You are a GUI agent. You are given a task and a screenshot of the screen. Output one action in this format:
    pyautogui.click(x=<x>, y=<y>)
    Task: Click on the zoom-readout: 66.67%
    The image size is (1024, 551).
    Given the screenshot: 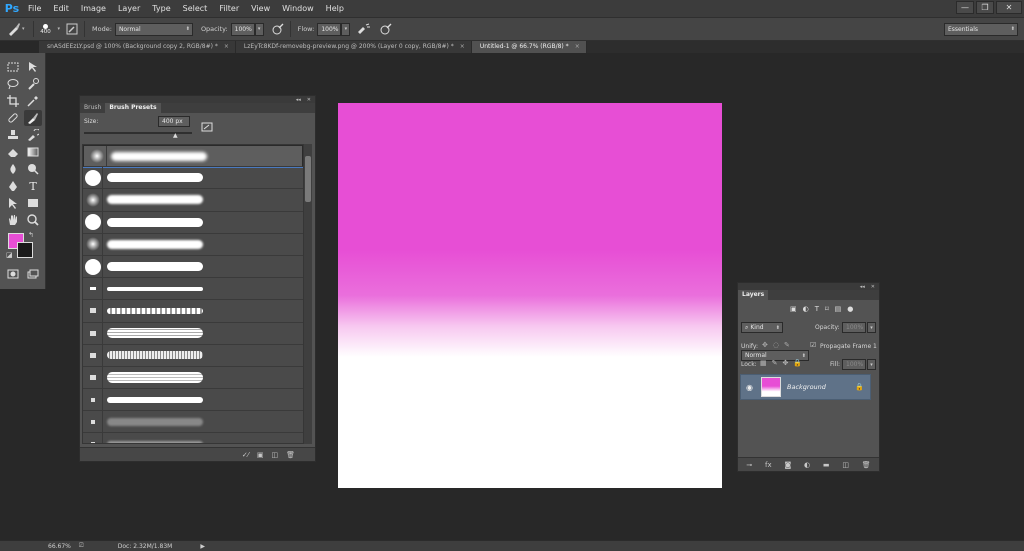 What is the action you would take?
    pyautogui.click(x=59, y=546)
    